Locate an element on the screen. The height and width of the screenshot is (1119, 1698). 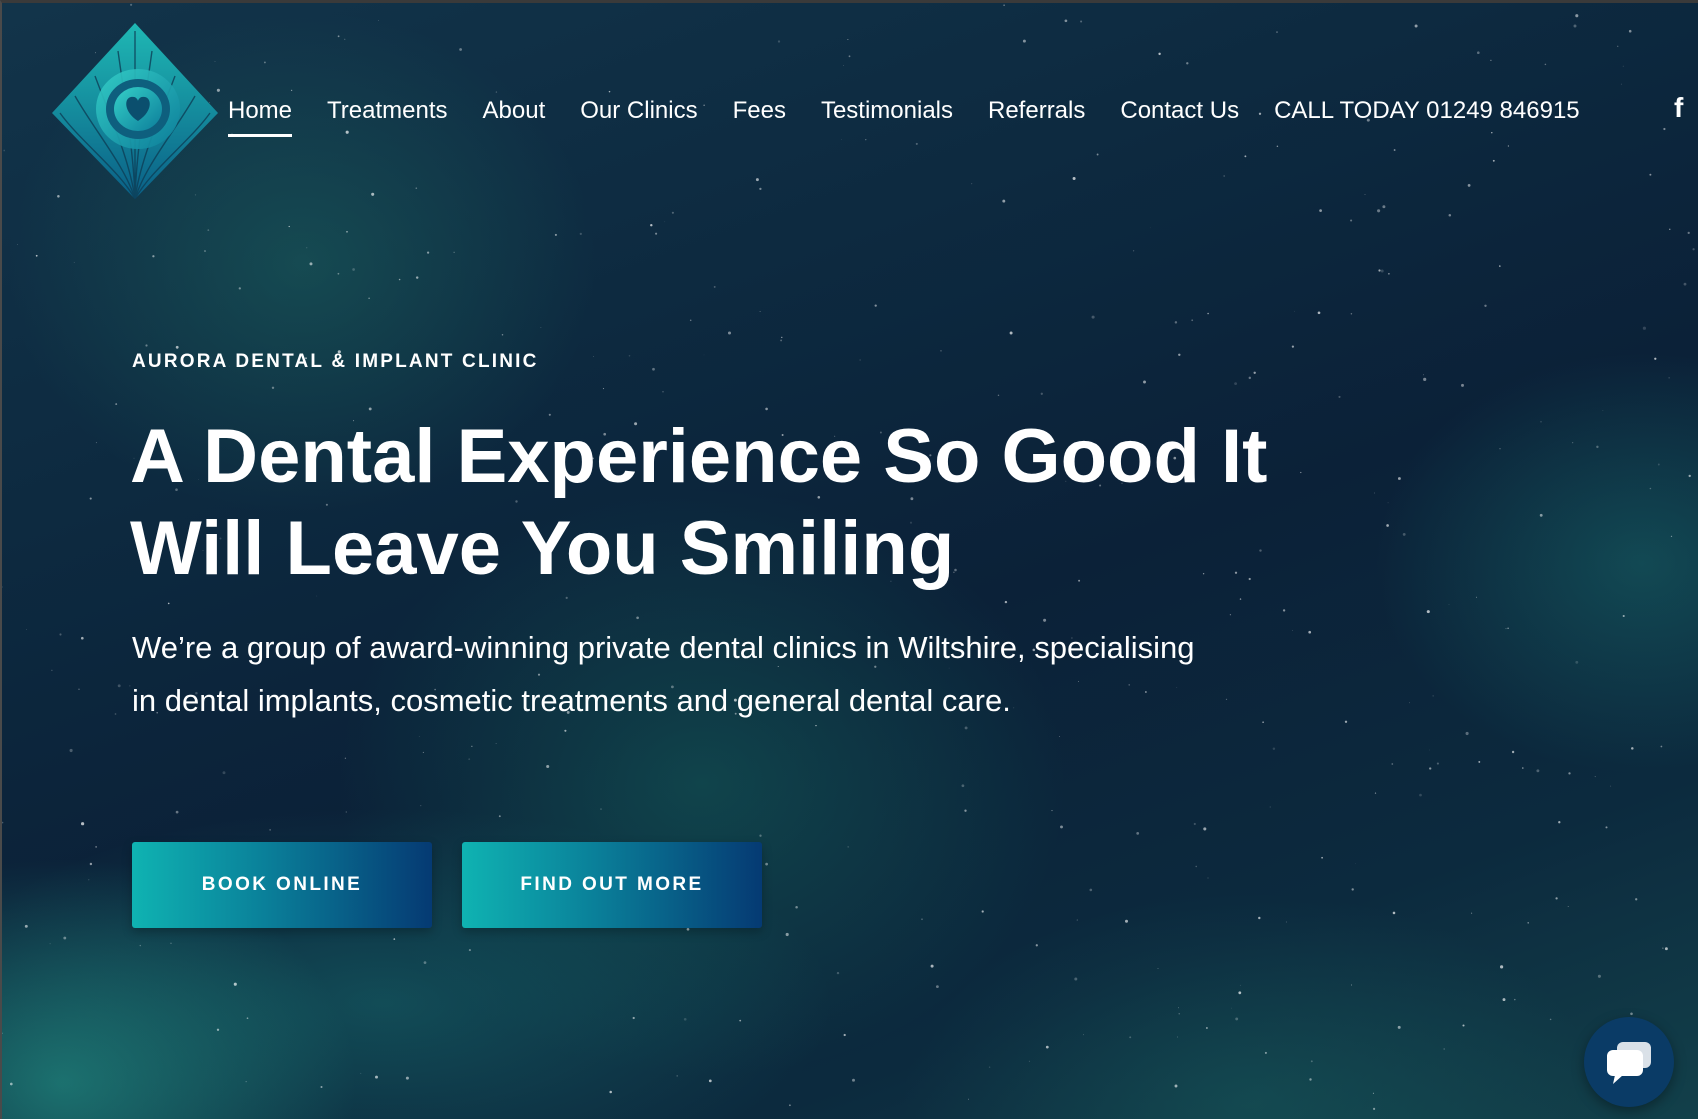
chat-widget-button is located at coordinates (1629, 1062).